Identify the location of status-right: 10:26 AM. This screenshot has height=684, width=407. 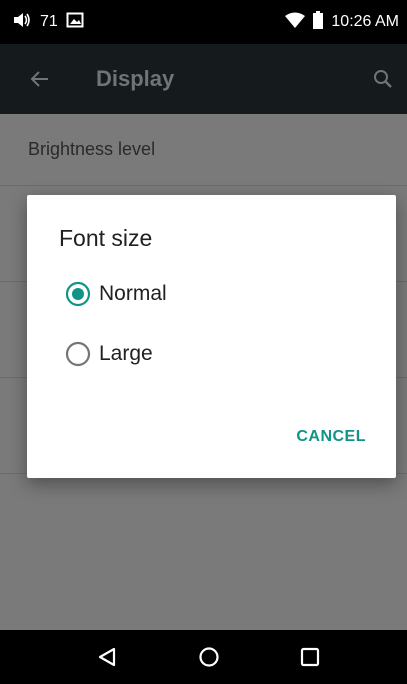
(342, 22).